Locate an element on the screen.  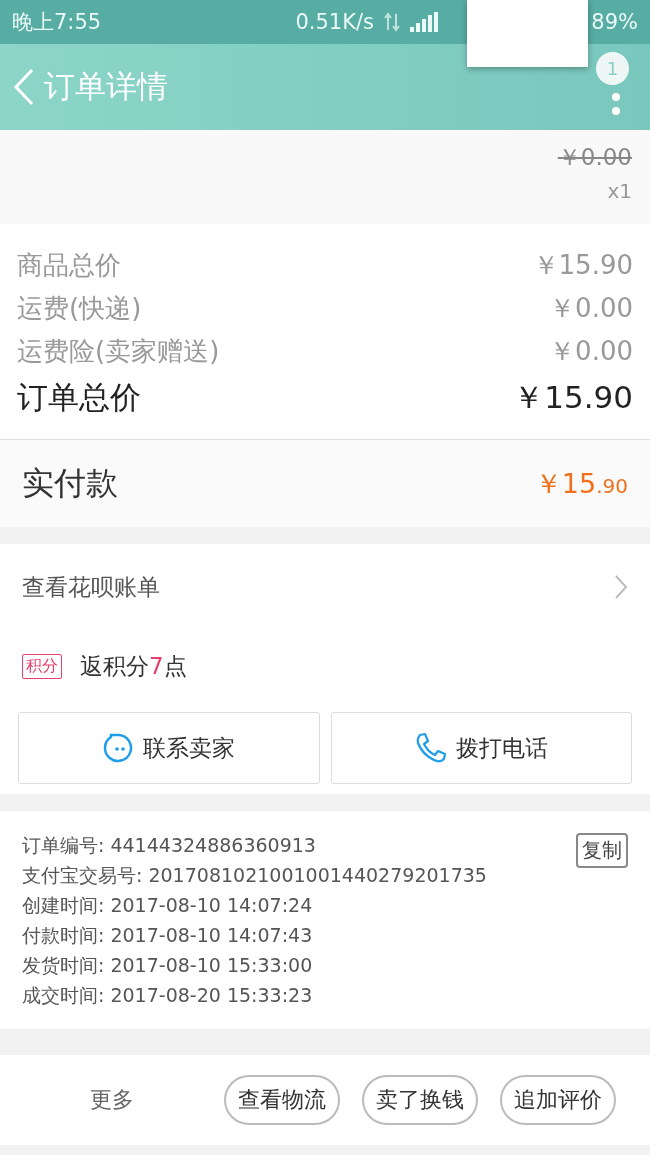
original-price: ￥0.00 is located at coordinates (594, 157).